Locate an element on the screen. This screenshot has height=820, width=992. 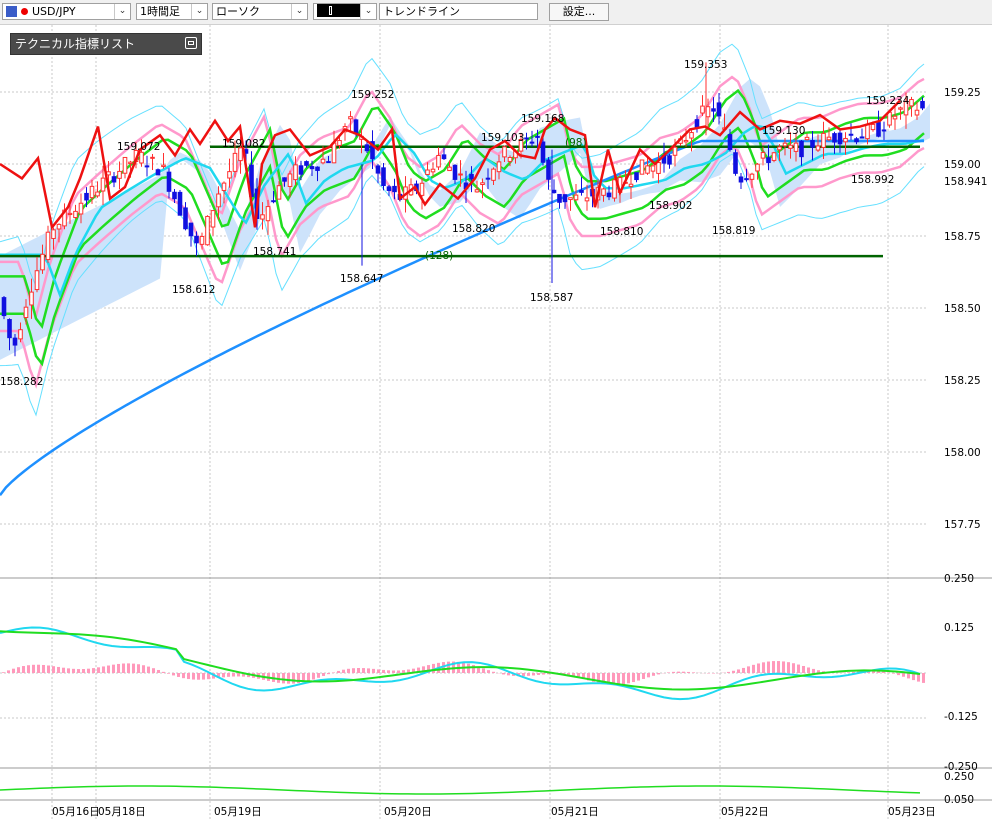
timeframe-label: 1時間足 is located at coordinates (160, 11).